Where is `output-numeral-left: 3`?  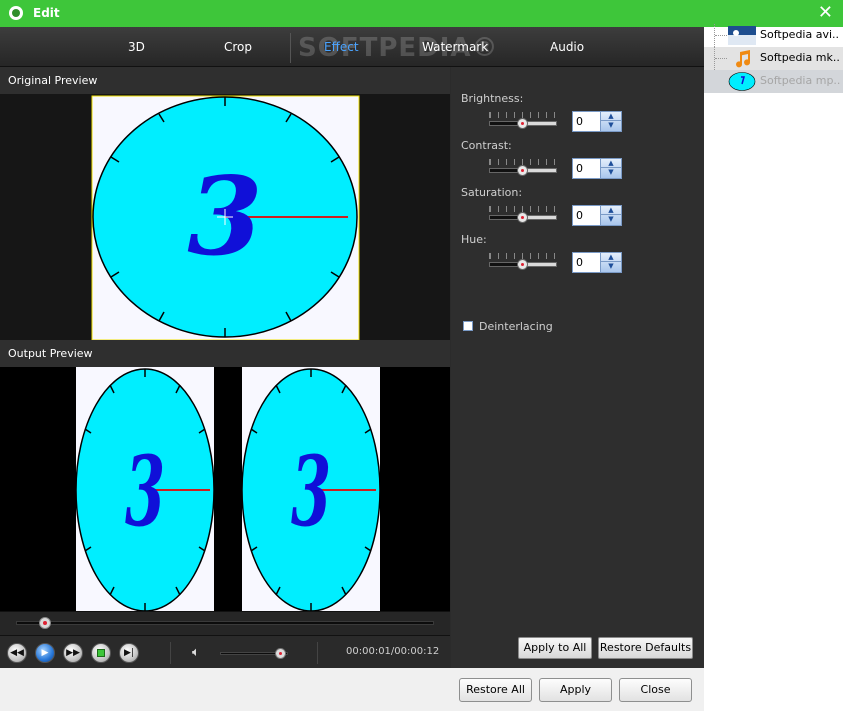
output-numeral-left: 3 is located at coordinates (145, 491).